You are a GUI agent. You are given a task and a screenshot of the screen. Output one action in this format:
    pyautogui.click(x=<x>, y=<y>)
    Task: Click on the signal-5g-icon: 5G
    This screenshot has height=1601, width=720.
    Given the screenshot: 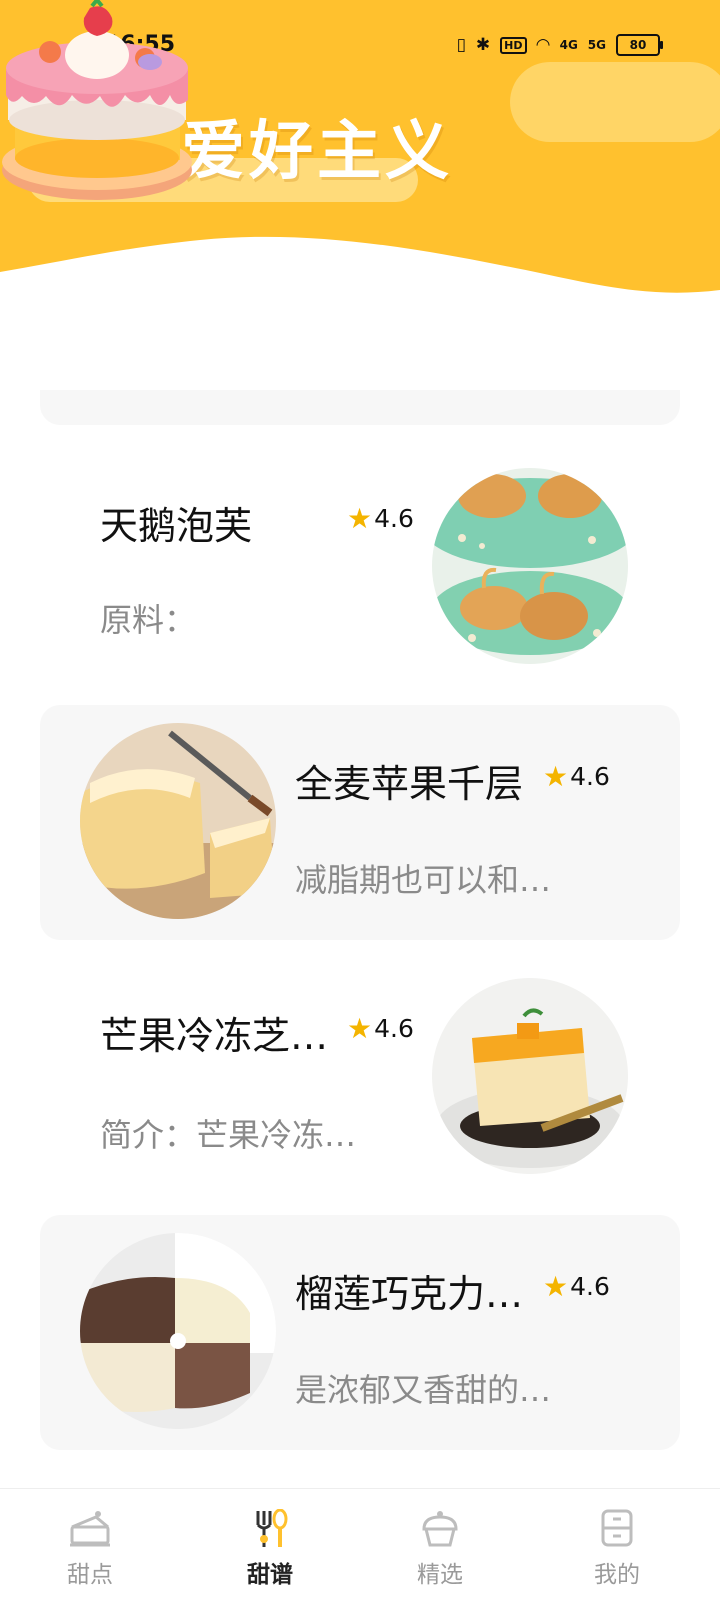 What is the action you would take?
    pyautogui.click(x=596, y=45)
    